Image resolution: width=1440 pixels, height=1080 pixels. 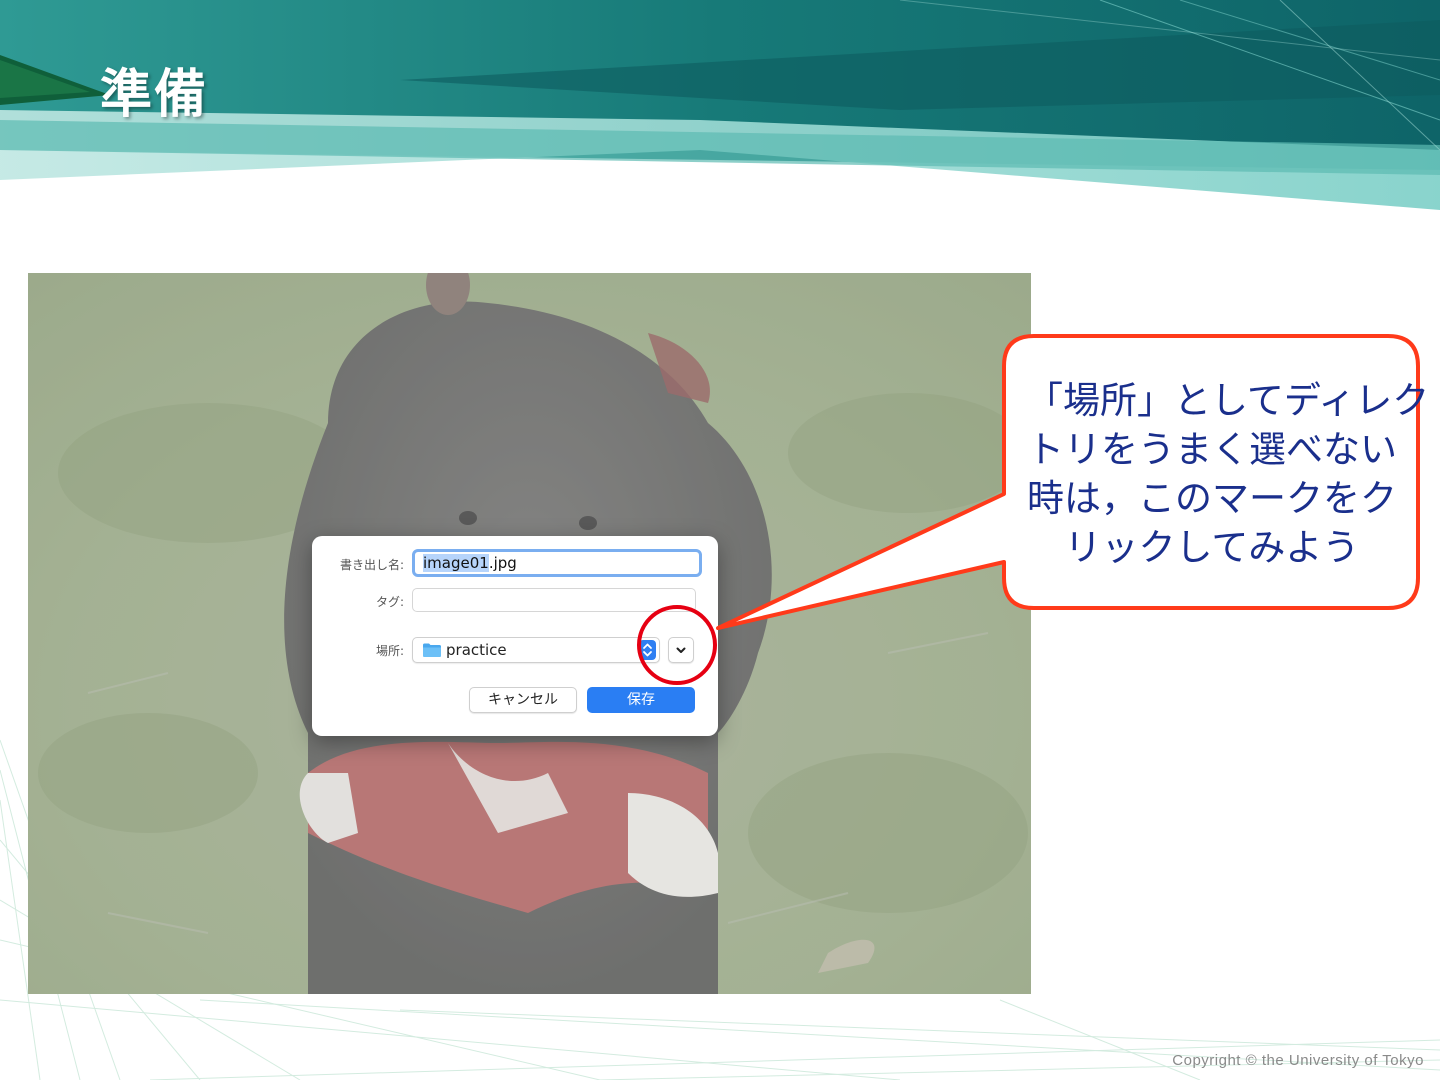 I want to click on callout-line: トリをうまく選べない, so click(x=1212, y=449).